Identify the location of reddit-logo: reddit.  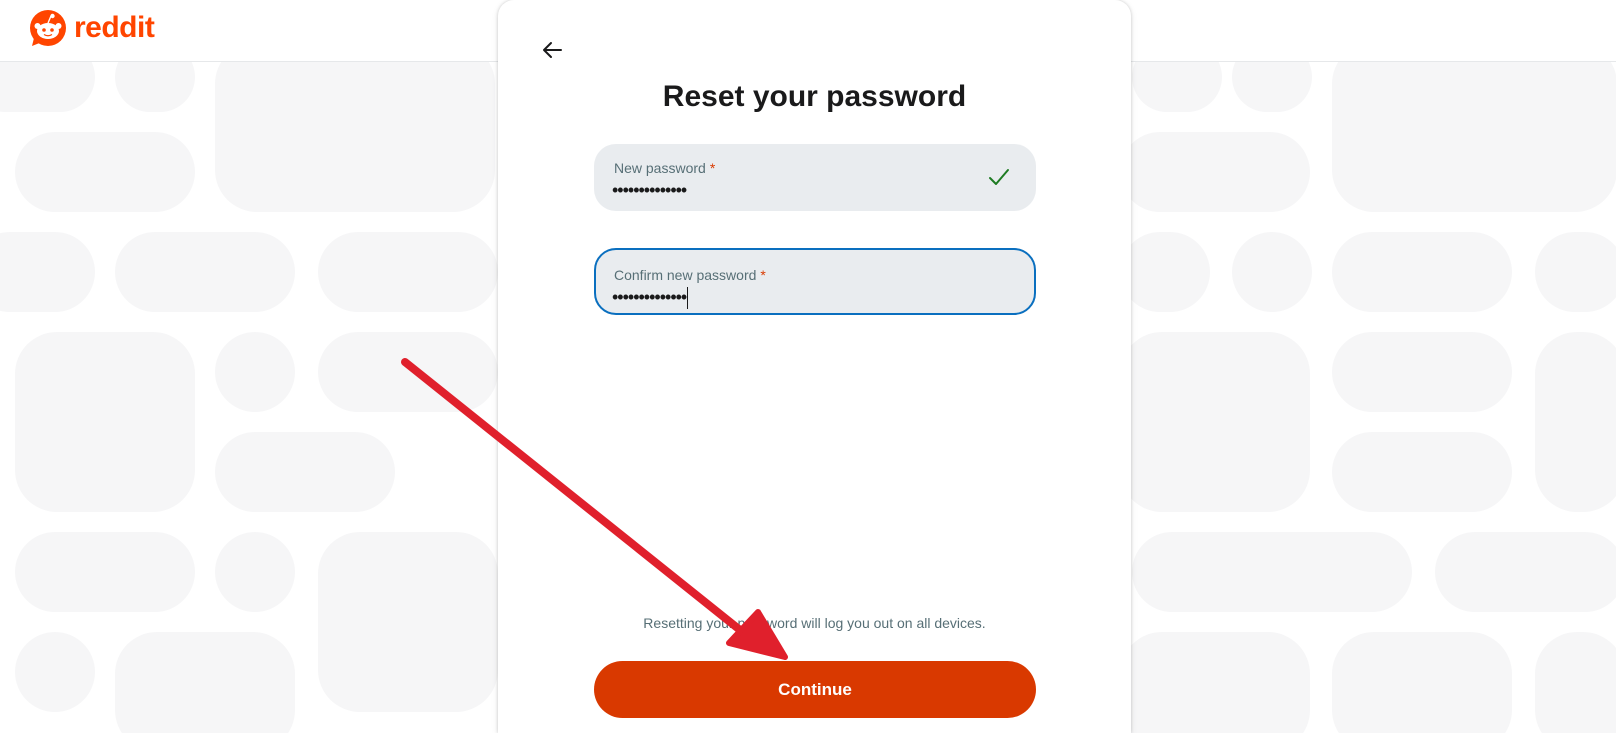
(91, 28).